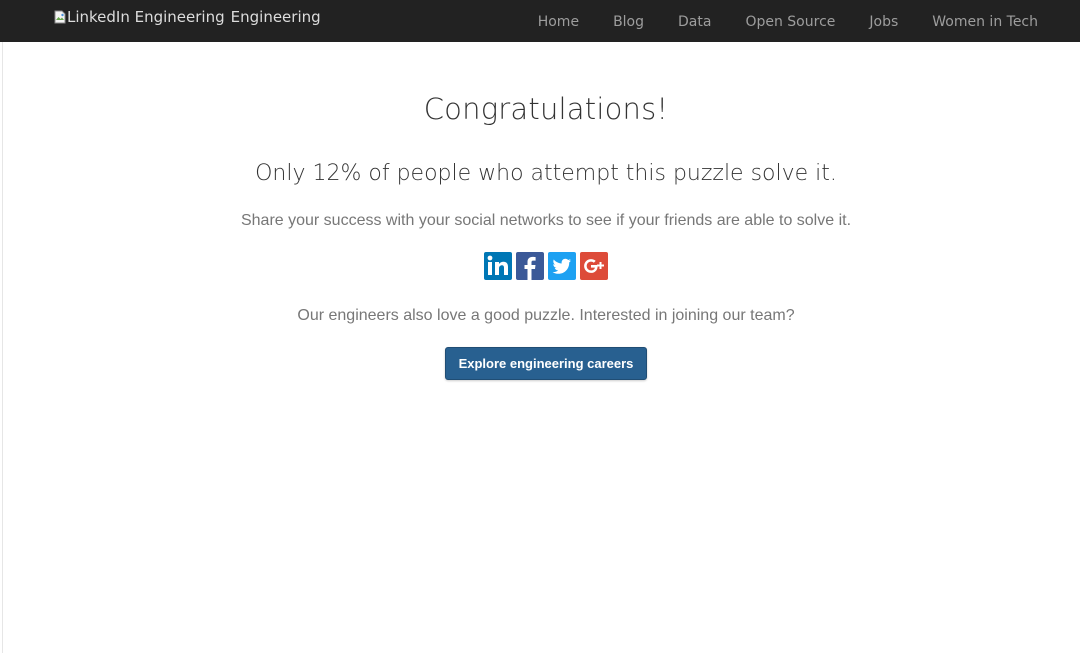 The width and height of the screenshot is (1080, 653). I want to click on brand-logo-alt-text: LinkedIn Engineering, so click(146, 17).